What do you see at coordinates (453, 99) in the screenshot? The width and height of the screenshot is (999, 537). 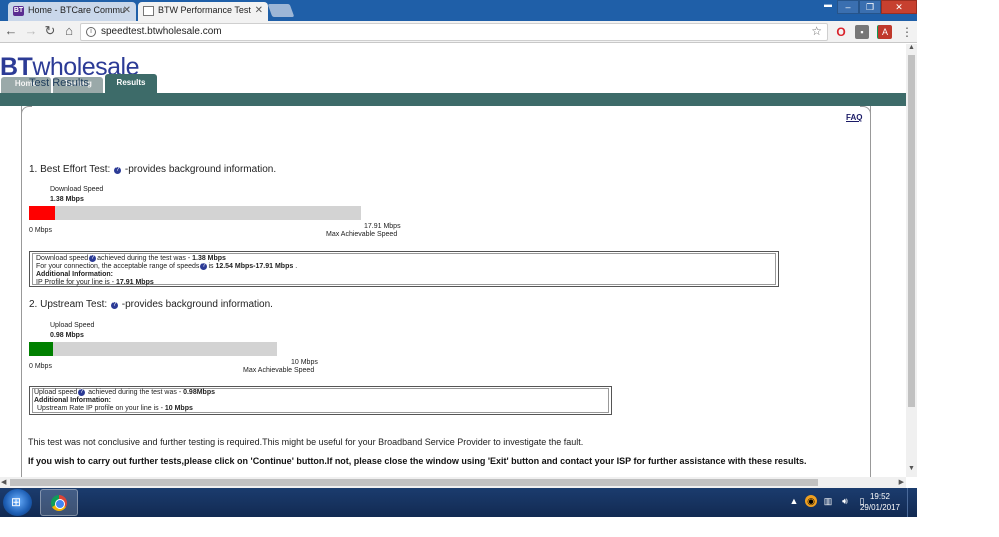 I see `header-bar` at bounding box center [453, 99].